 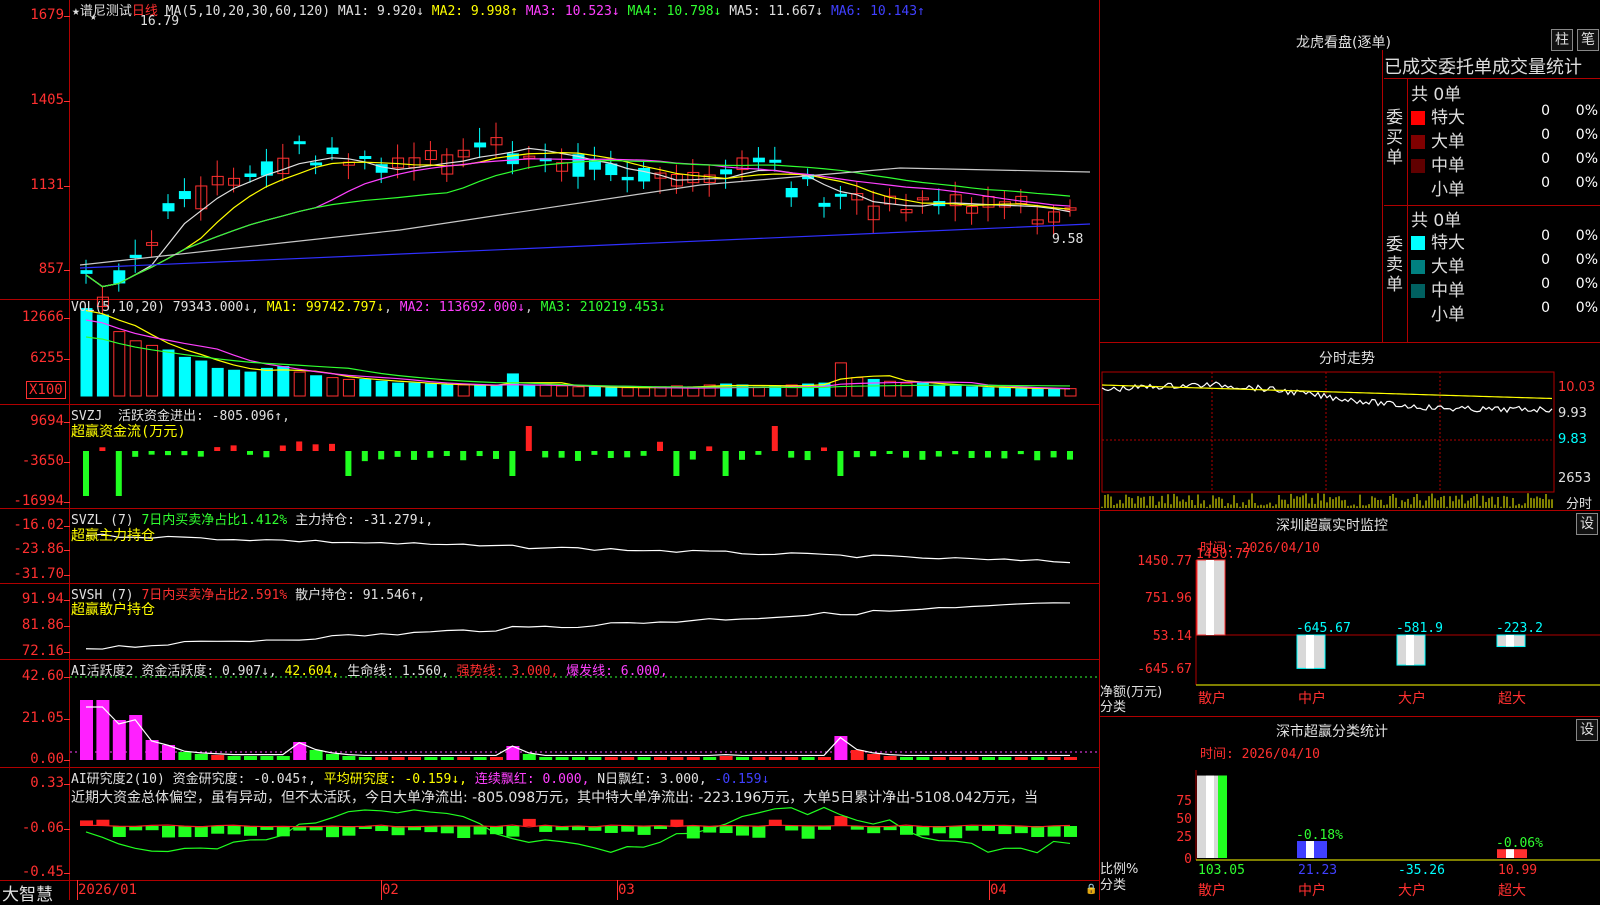 What do you see at coordinates (160, 21) in the screenshot?
I see `high-price-label: 16.79` at bounding box center [160, 21].